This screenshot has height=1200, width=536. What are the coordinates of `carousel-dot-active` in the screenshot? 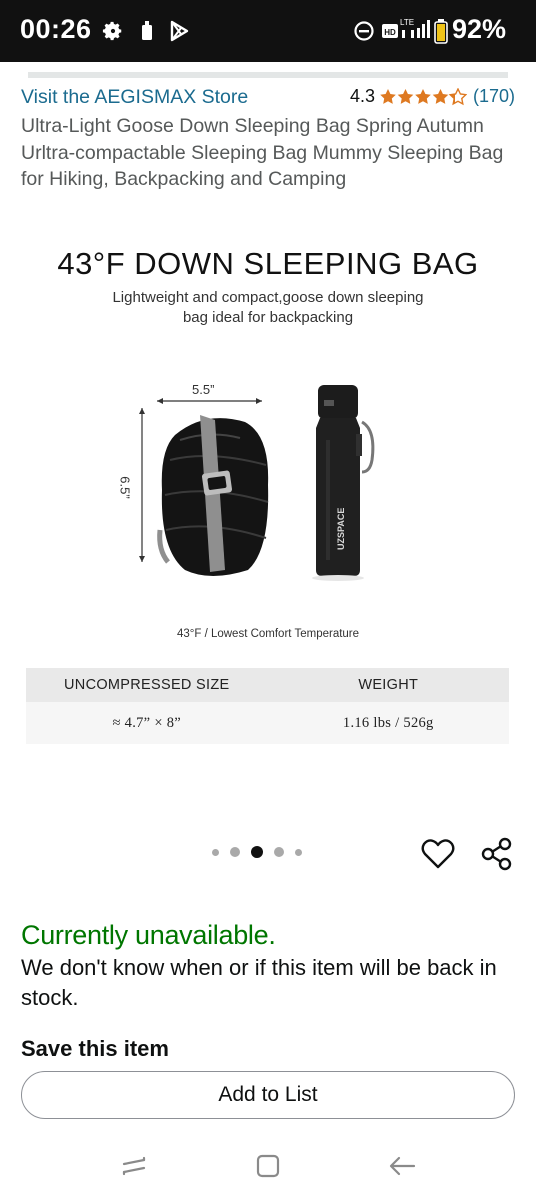 It's located at (257, 852).